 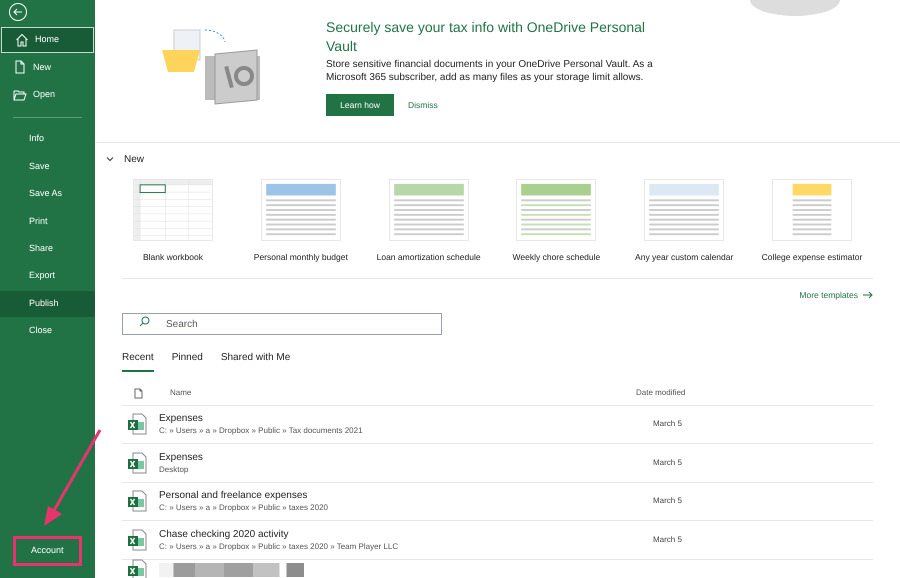 What do you see at coordinates (138, 393) in the screenshot?
I see `file-header-icon` at bounding box center [138, 393].